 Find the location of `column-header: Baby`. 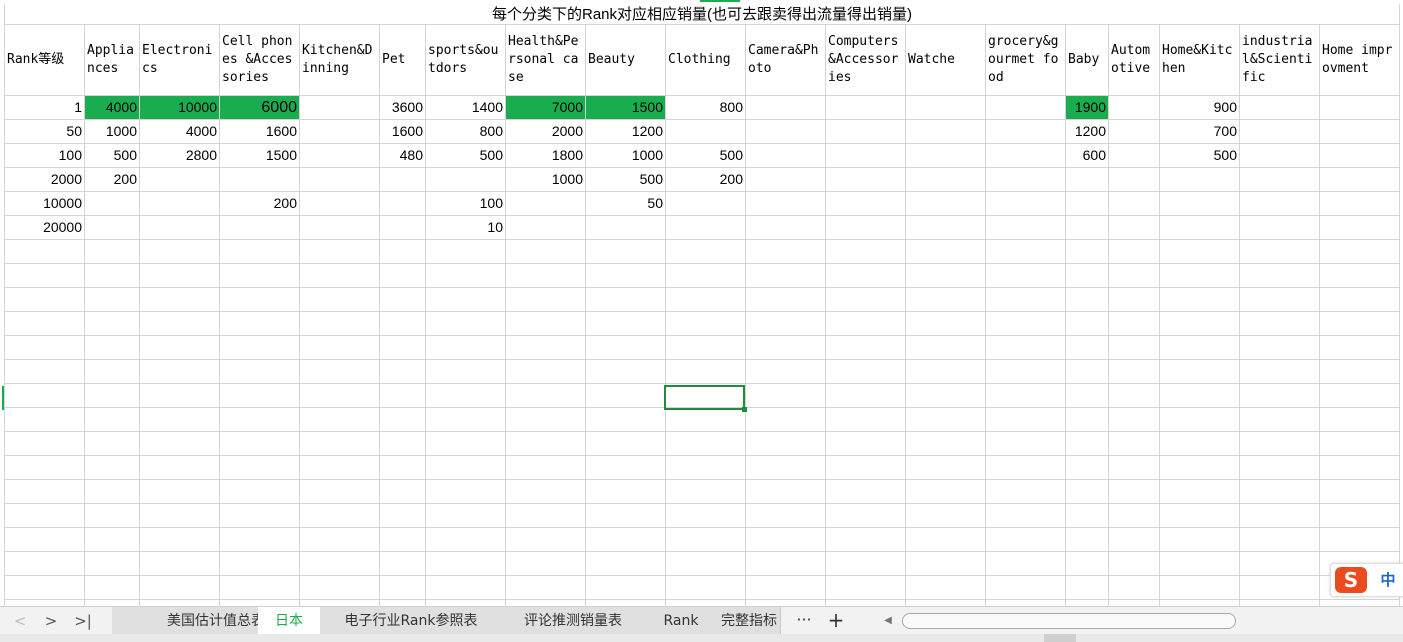

column-header: Baby is located at coordinates (1087, 60).